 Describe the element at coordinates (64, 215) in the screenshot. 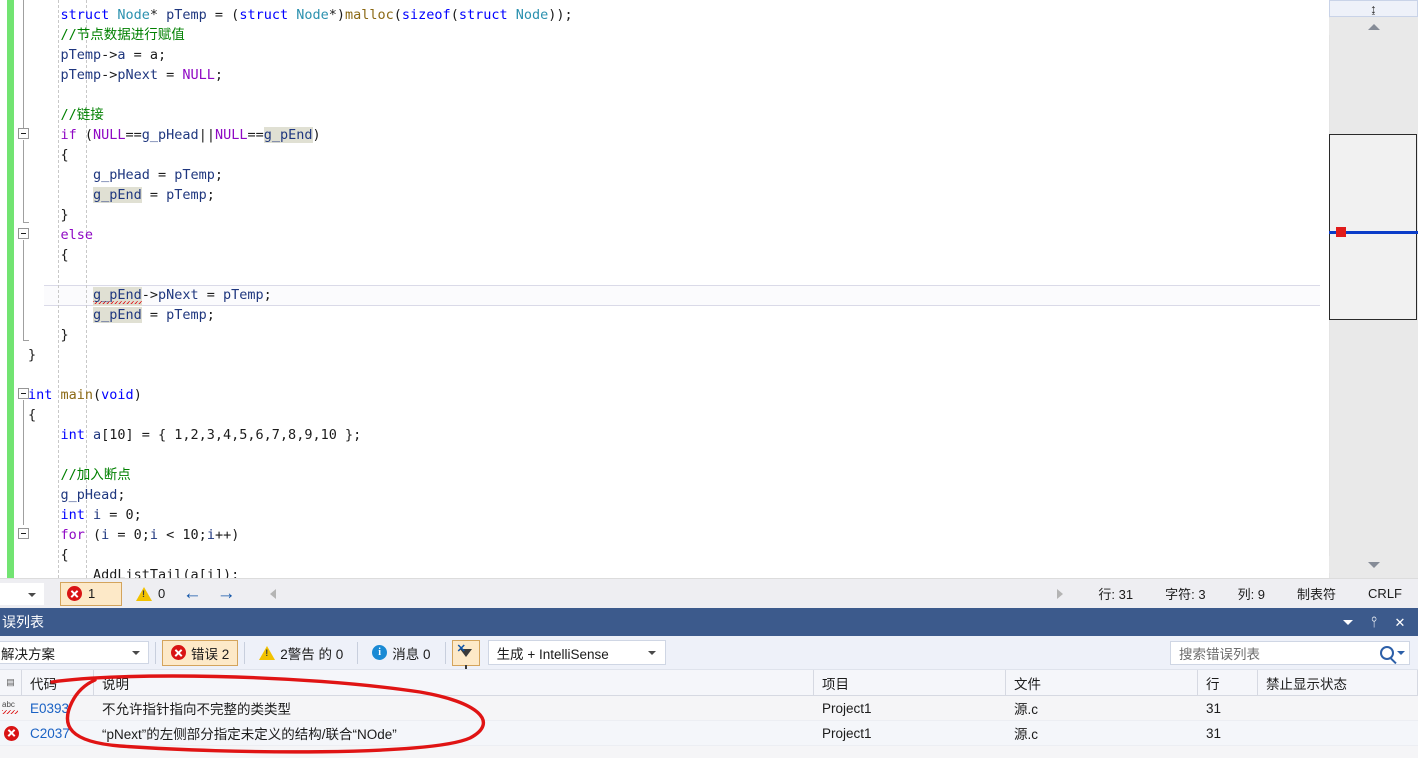

I see `code-token: }` at that location.